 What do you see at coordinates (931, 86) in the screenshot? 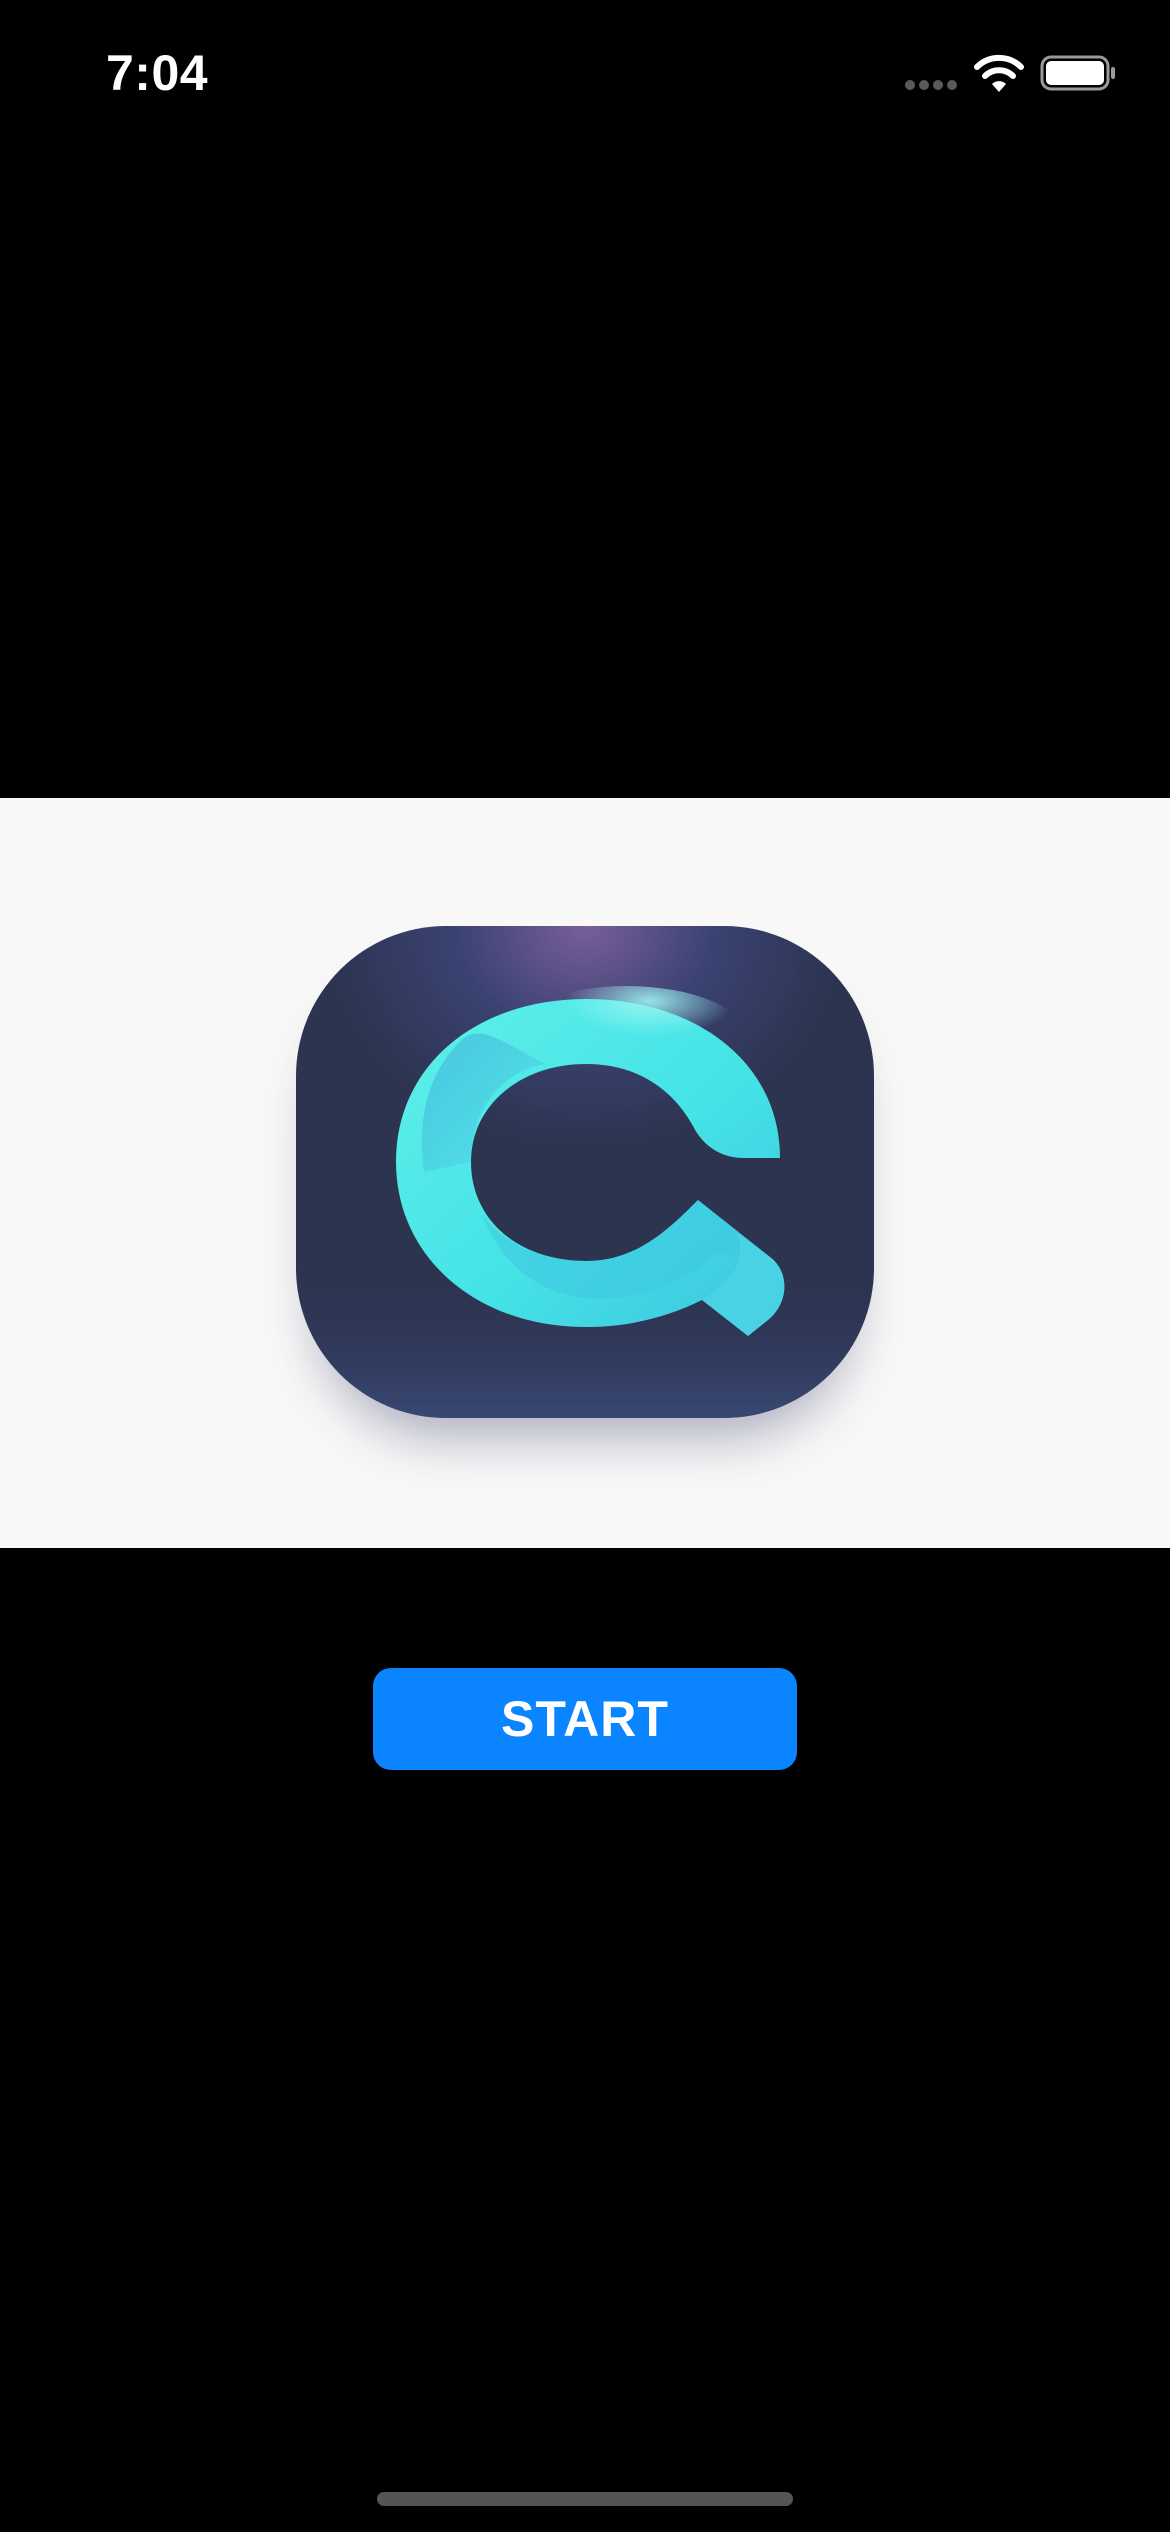
I see `cellular-signal-icon` at bounding box center [931, 86].